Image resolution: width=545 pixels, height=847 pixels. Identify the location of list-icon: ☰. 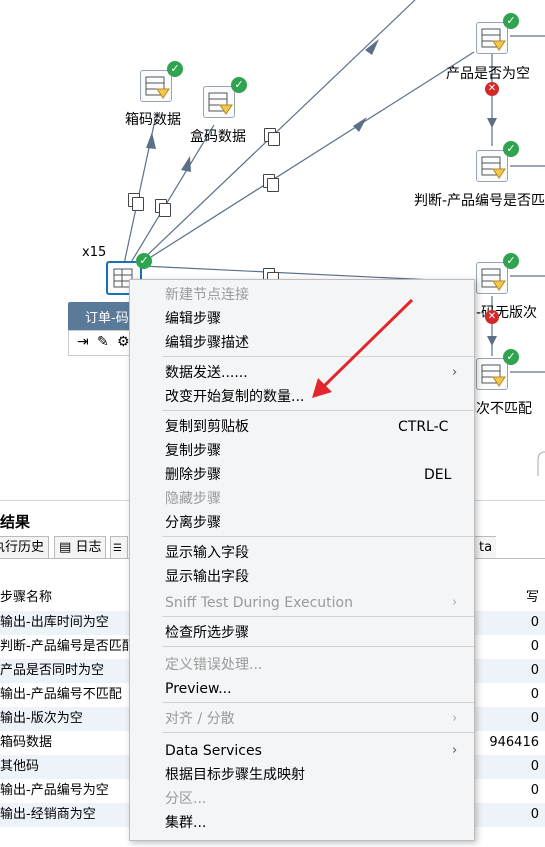
(117, 548).